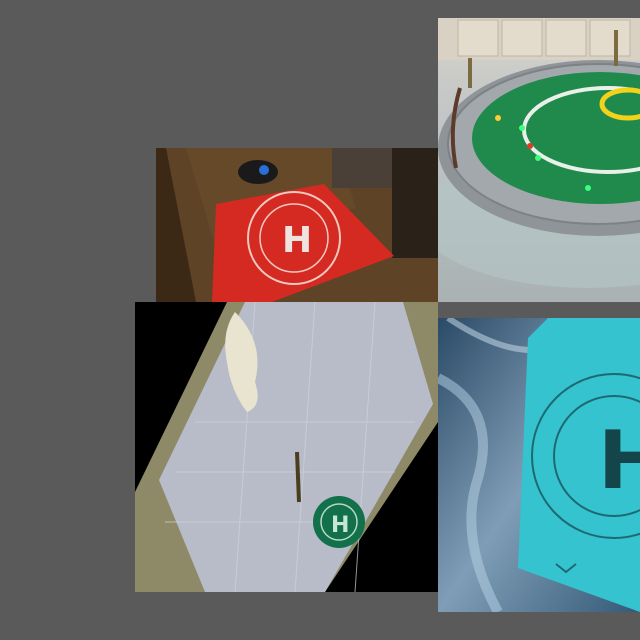 The image size is (640, 640). I want to click on cyan-landing-pad-photo: H, so click(539, 465).